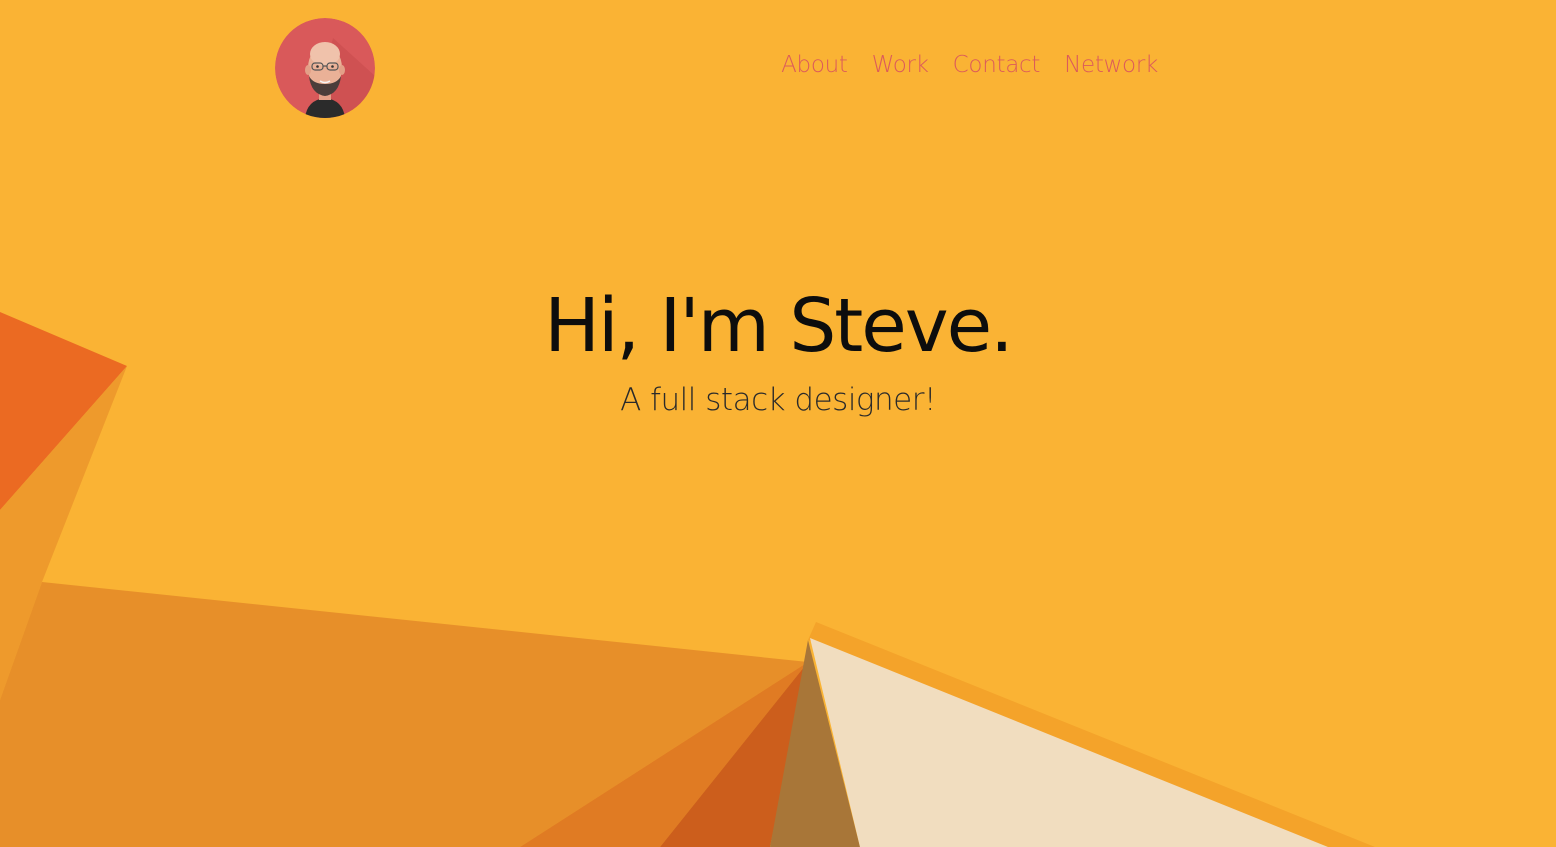  I want to click on nav-about: About, so click(814, 65).